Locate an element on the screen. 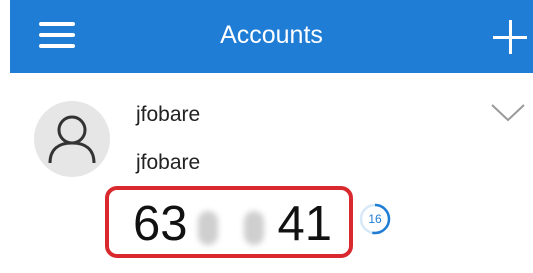  verification-code: 63 41 is located at coordinates (229, 222).